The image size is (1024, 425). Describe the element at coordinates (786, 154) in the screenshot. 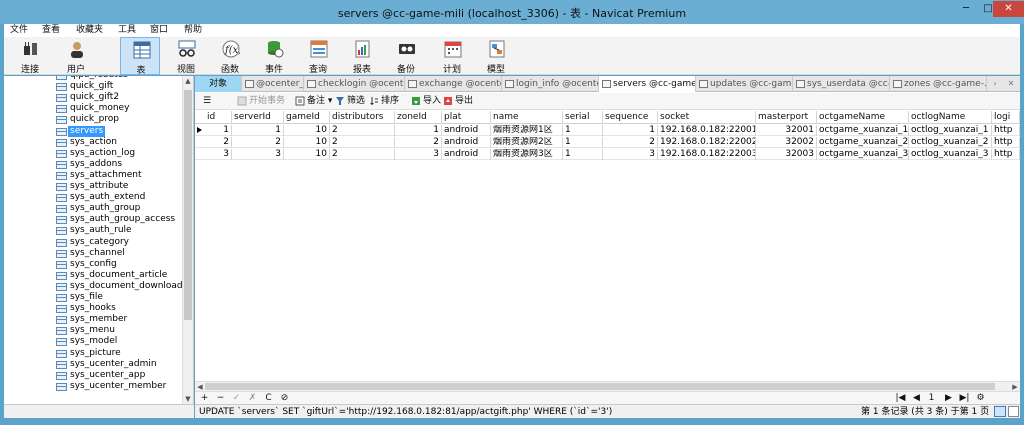

I see `table-cell: 32003` at that location.